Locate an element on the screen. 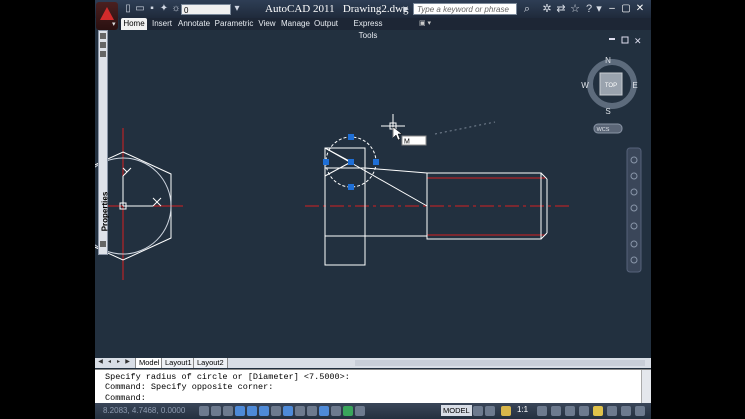 The image size is (745, 419). annotation-monitor-icon is located at coordinates (348, 411).